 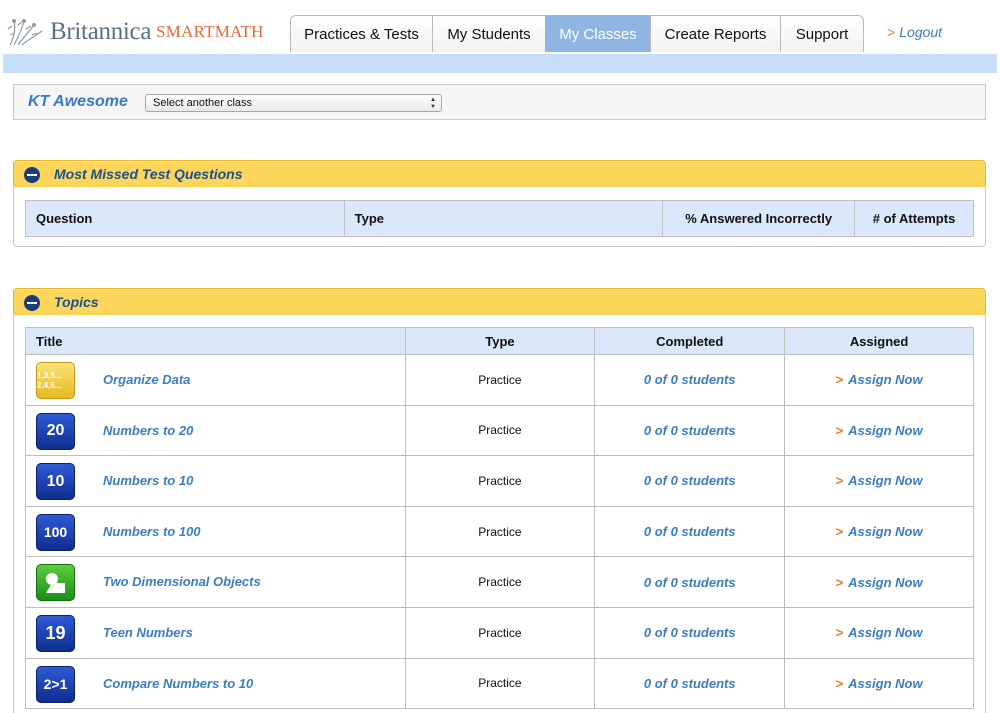 I want to click on shapes-icon, so click(x=55, y=583).